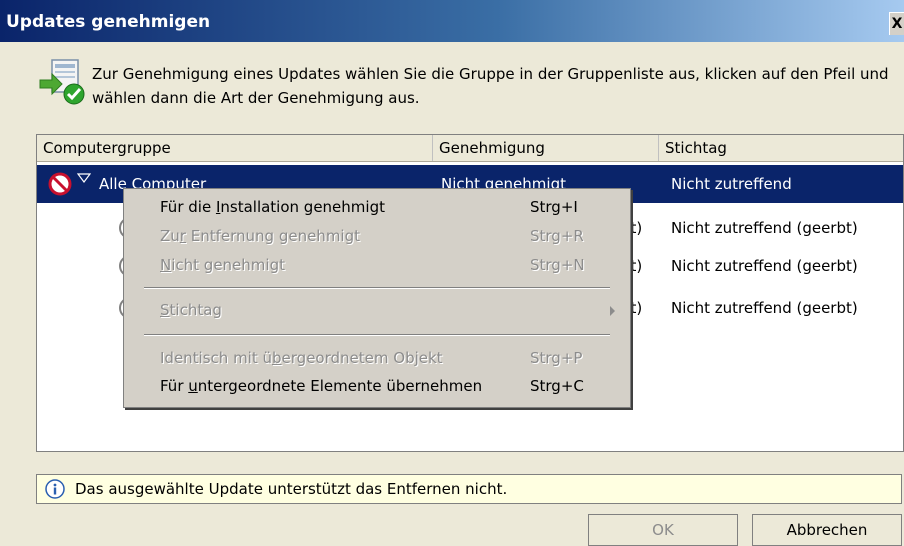 This screenshot has width=904, height=546. What do you see at coordinates (663, 530) in the screenshot?
I see `ok-button: OK` at bounding box center [663, 530].